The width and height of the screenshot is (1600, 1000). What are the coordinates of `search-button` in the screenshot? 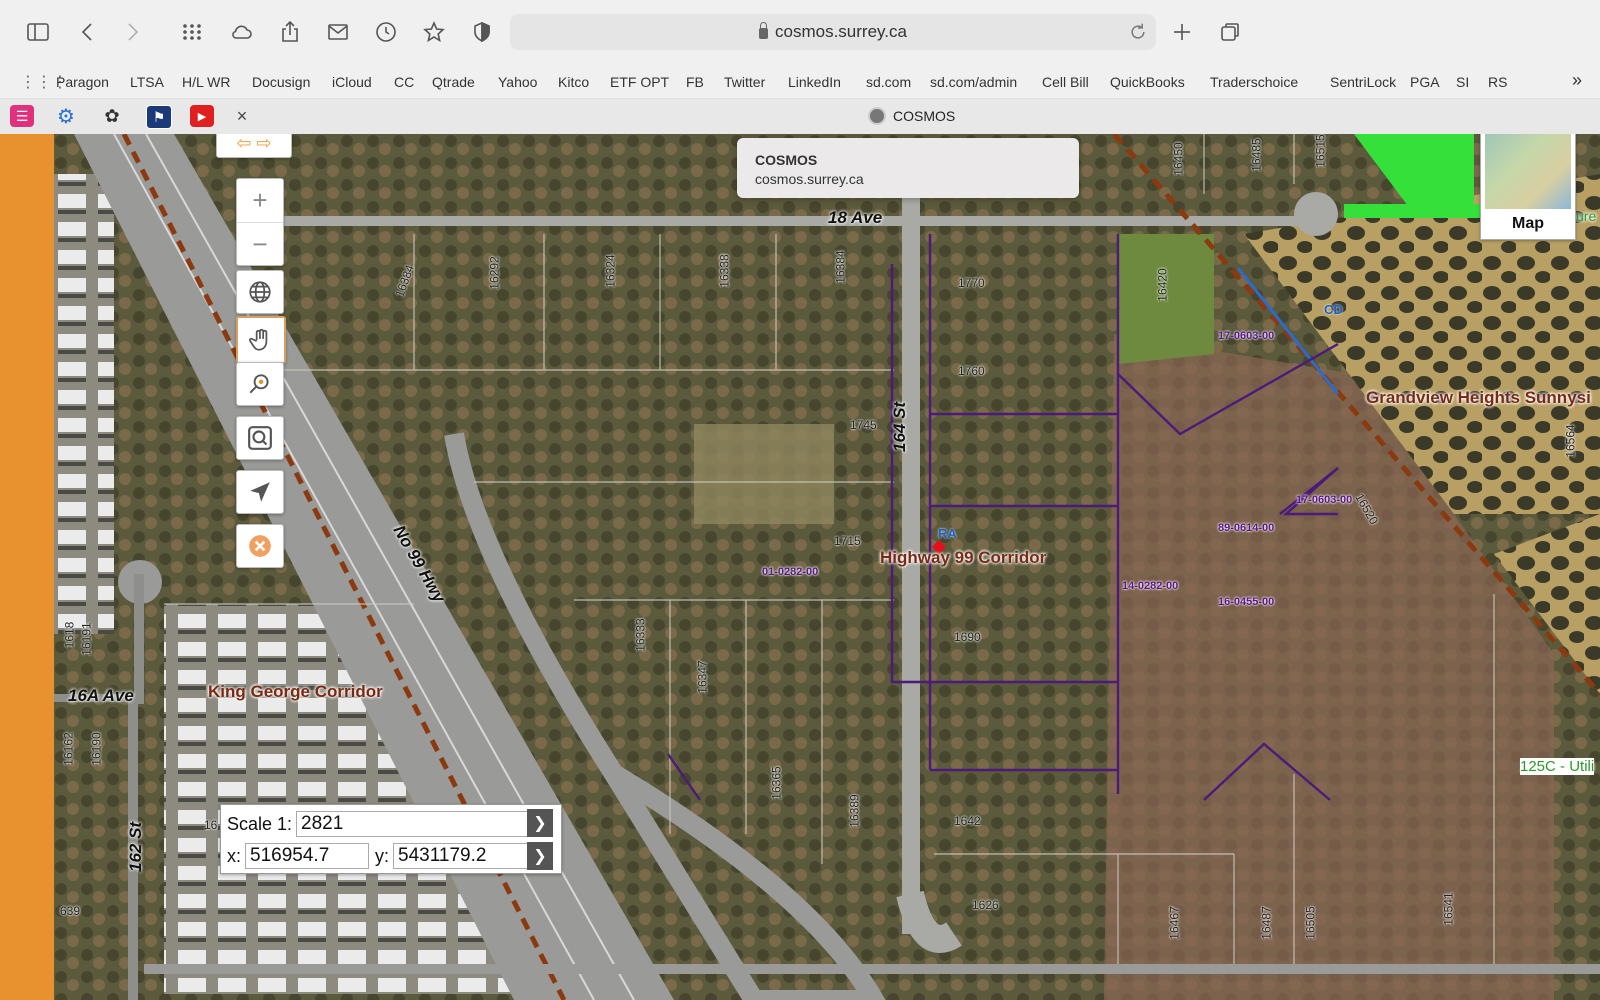 It's located at (260, 438).